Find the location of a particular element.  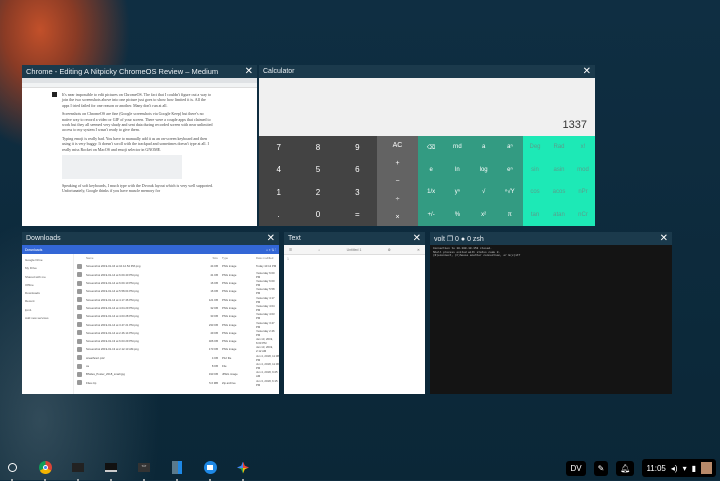

calc-key: acos is located at coordinates (559, 192).